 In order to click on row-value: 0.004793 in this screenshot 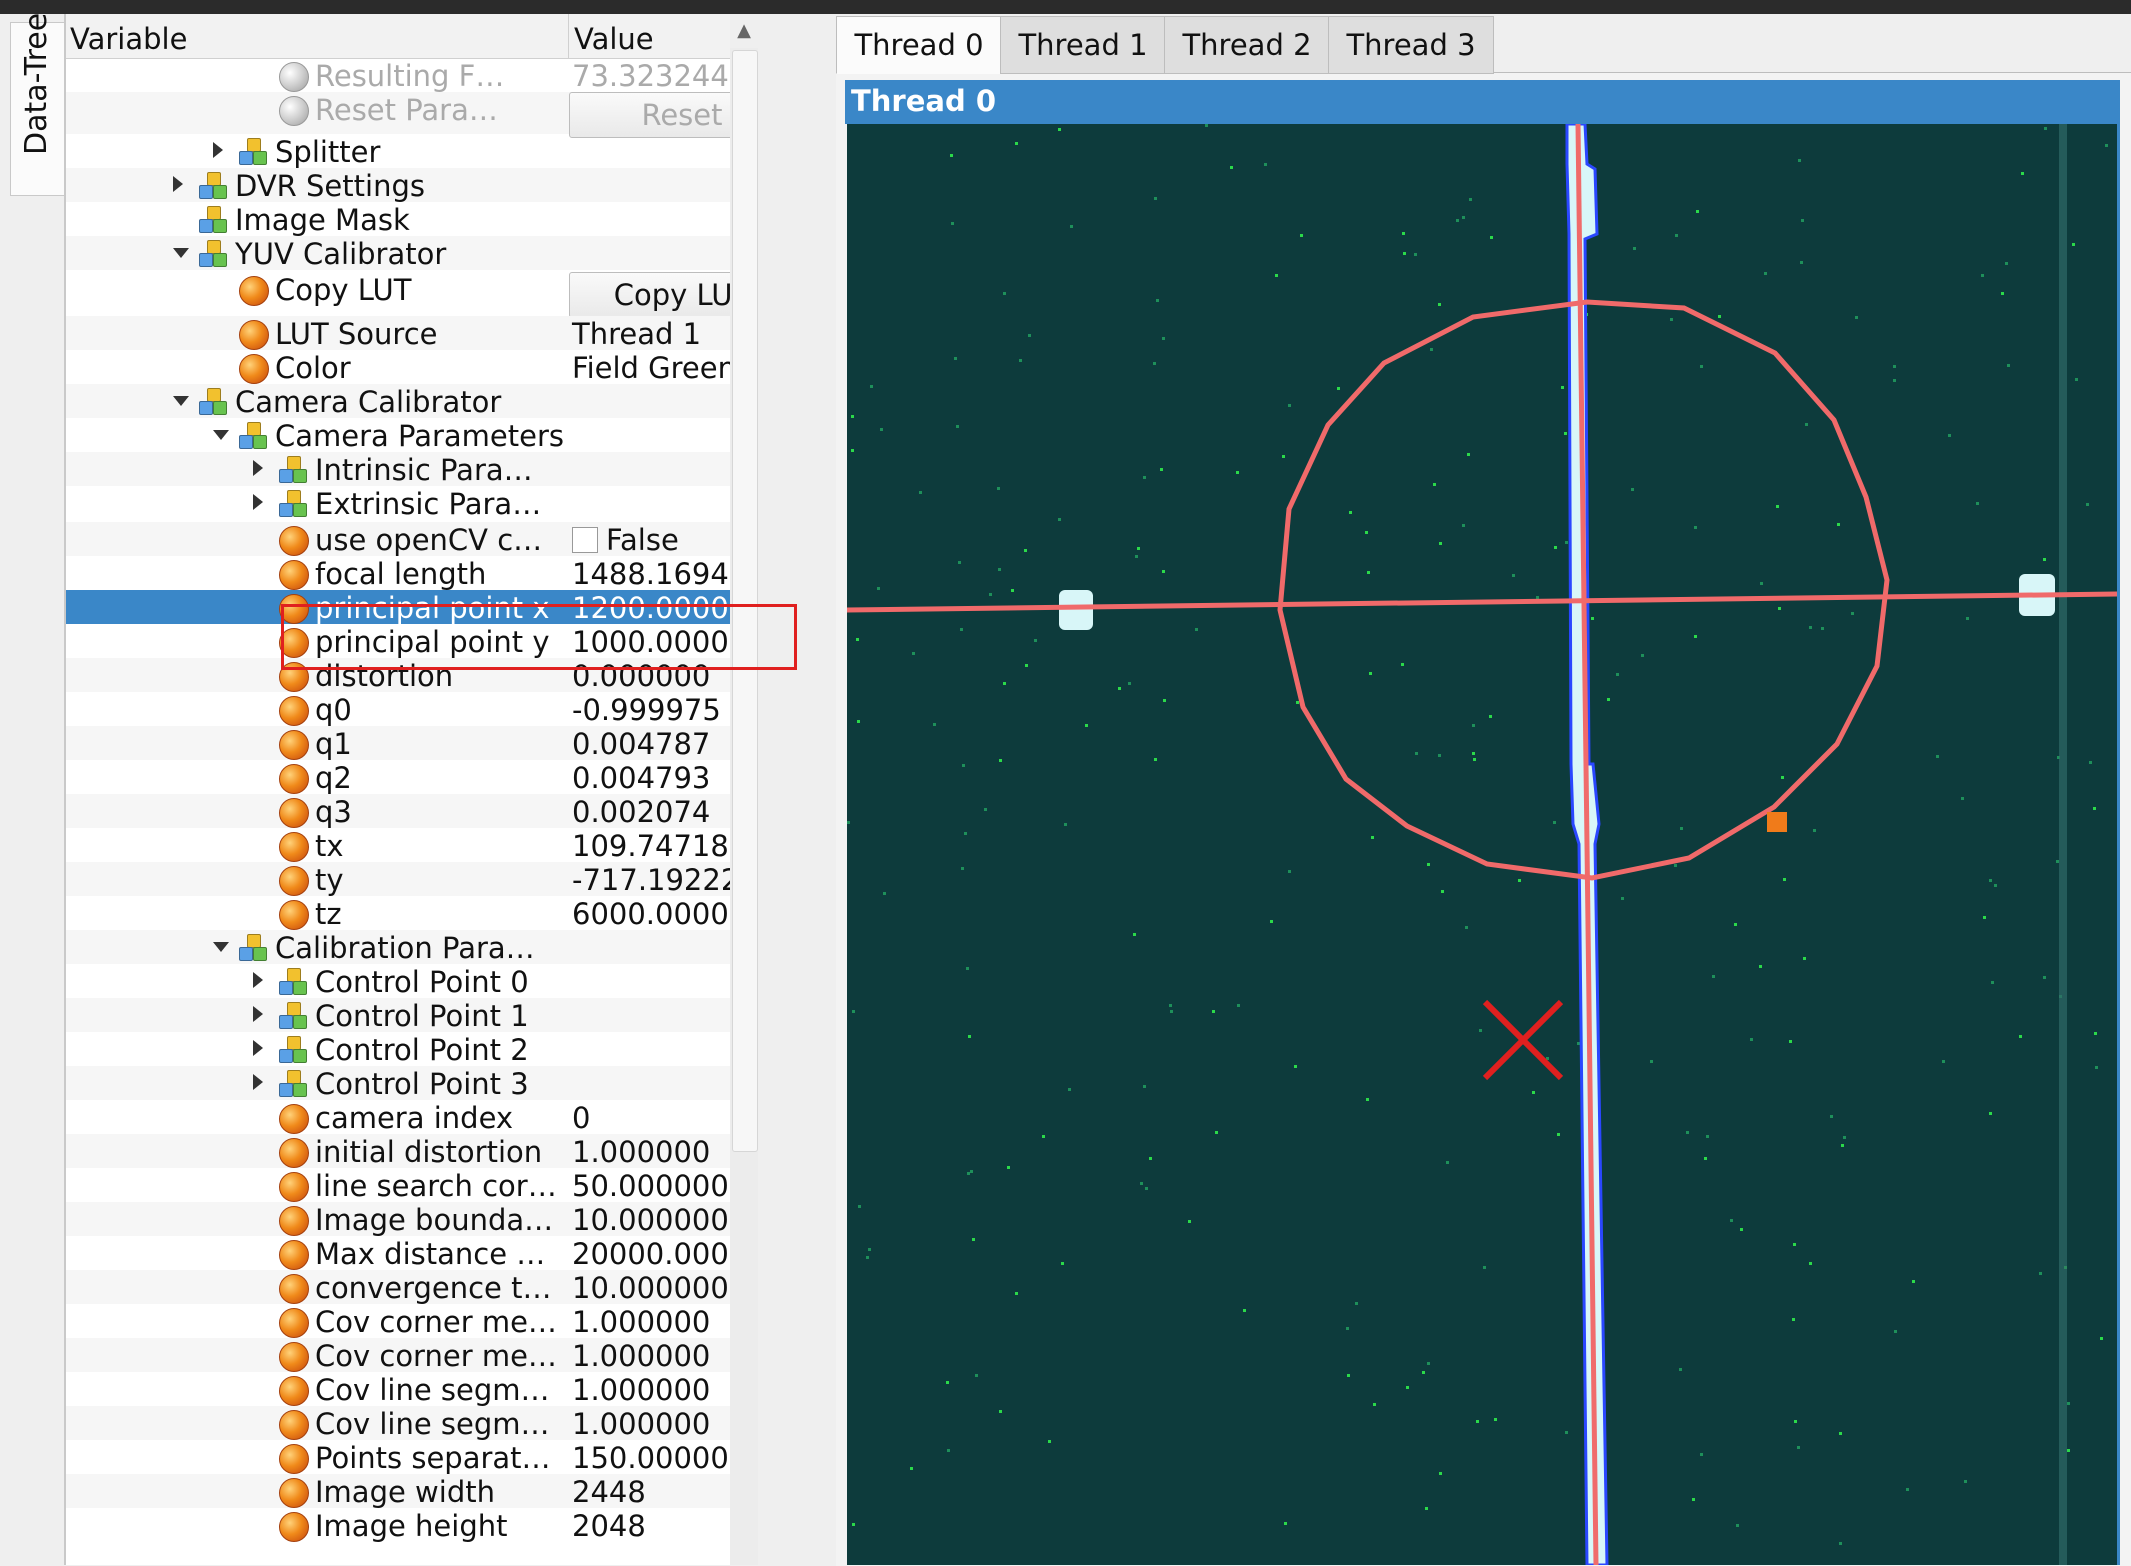, I will do `click(641, 778)`.